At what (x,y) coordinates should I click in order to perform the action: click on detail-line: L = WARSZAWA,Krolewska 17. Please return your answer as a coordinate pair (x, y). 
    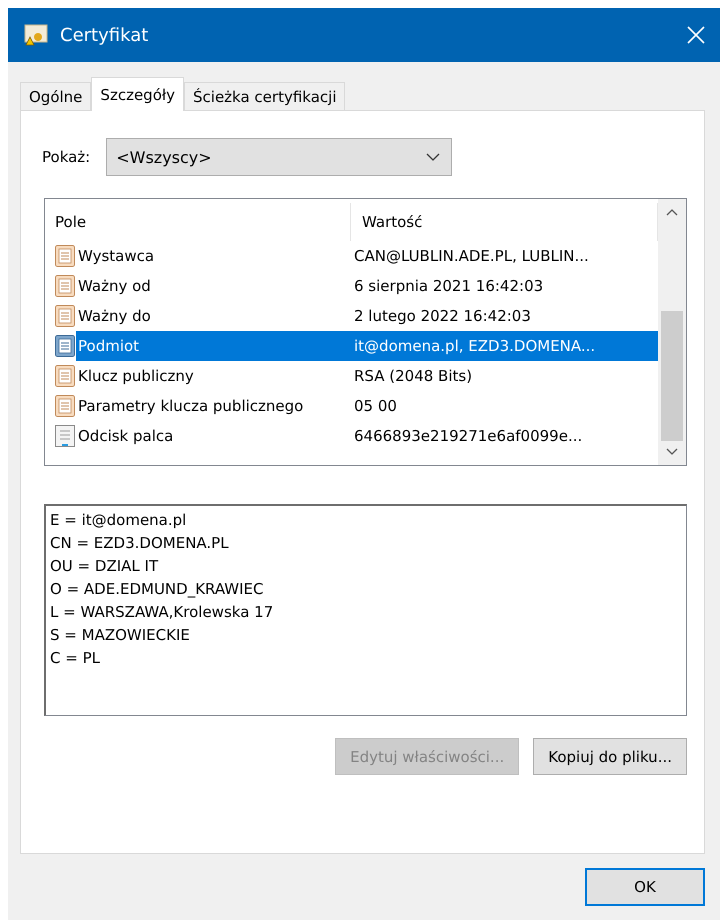
    Looking at the image, I should click on (162, 612).